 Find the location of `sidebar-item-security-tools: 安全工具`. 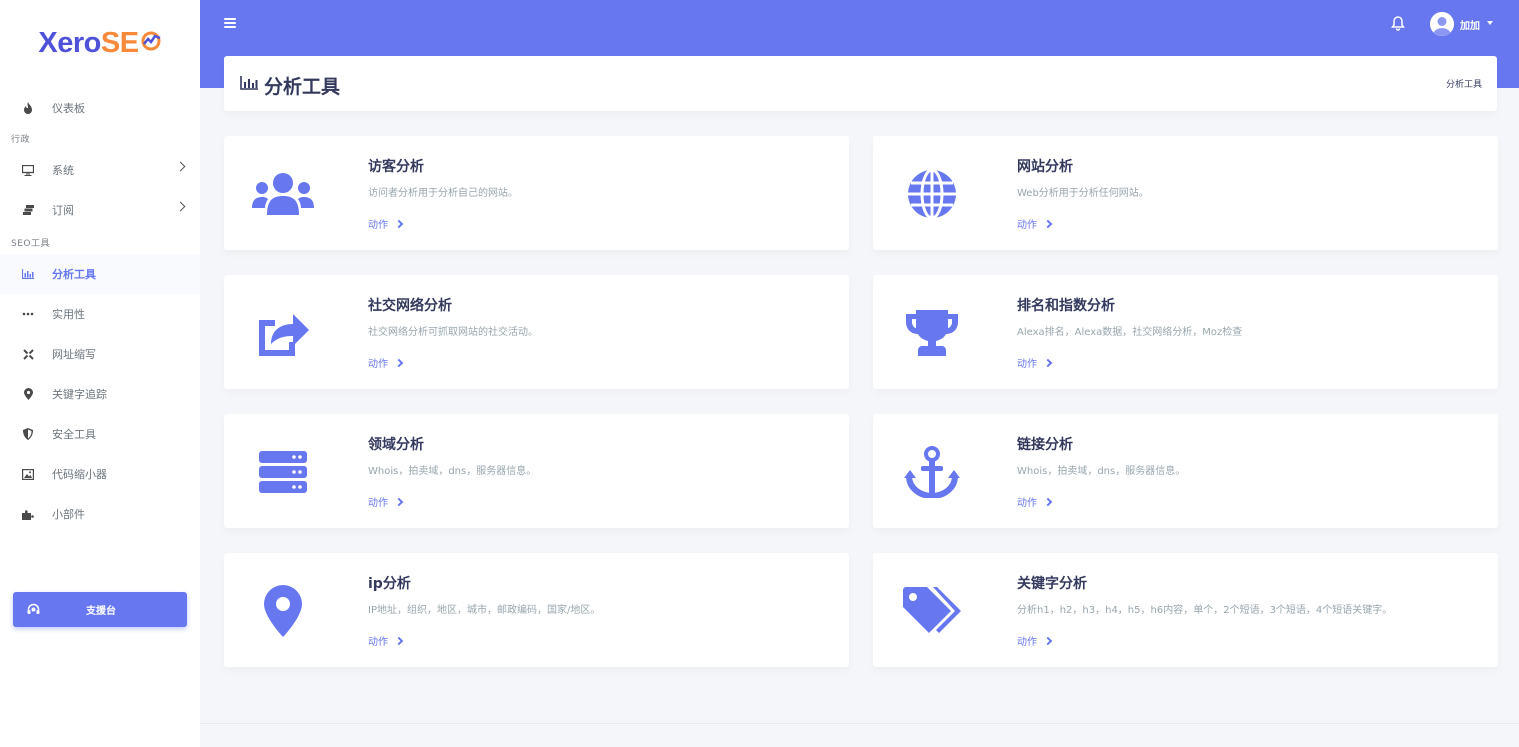

sidebar-item-security-tools: 安全工具 is located at coordinates (100, 434).